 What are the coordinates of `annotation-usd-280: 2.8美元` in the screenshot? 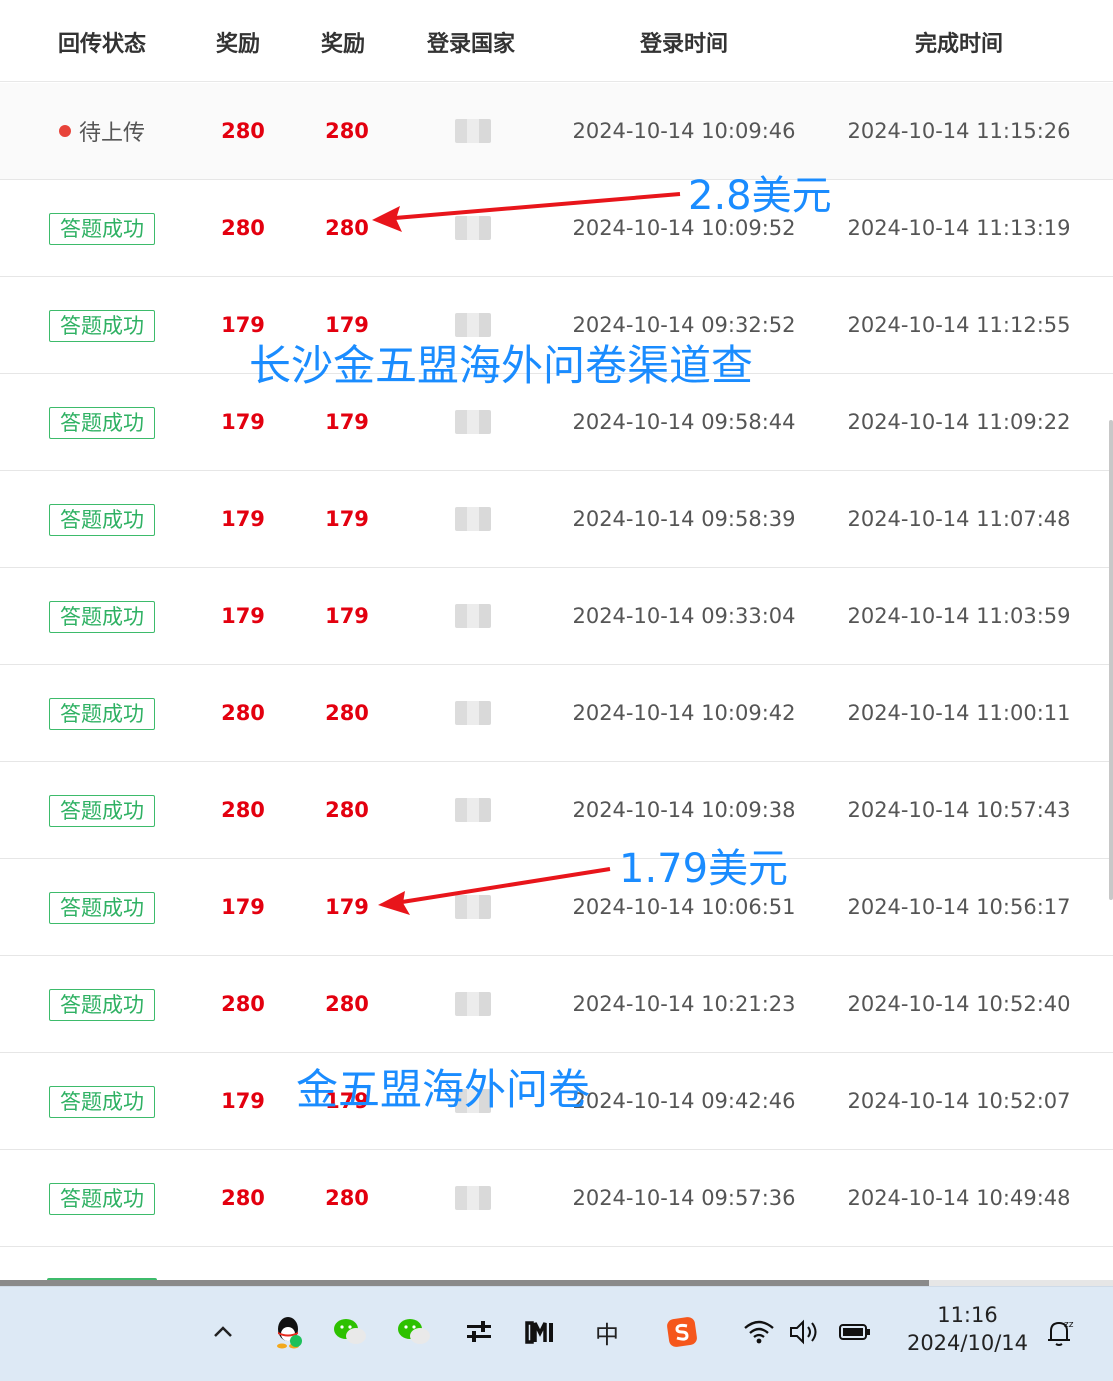 It's located at (760, 196).